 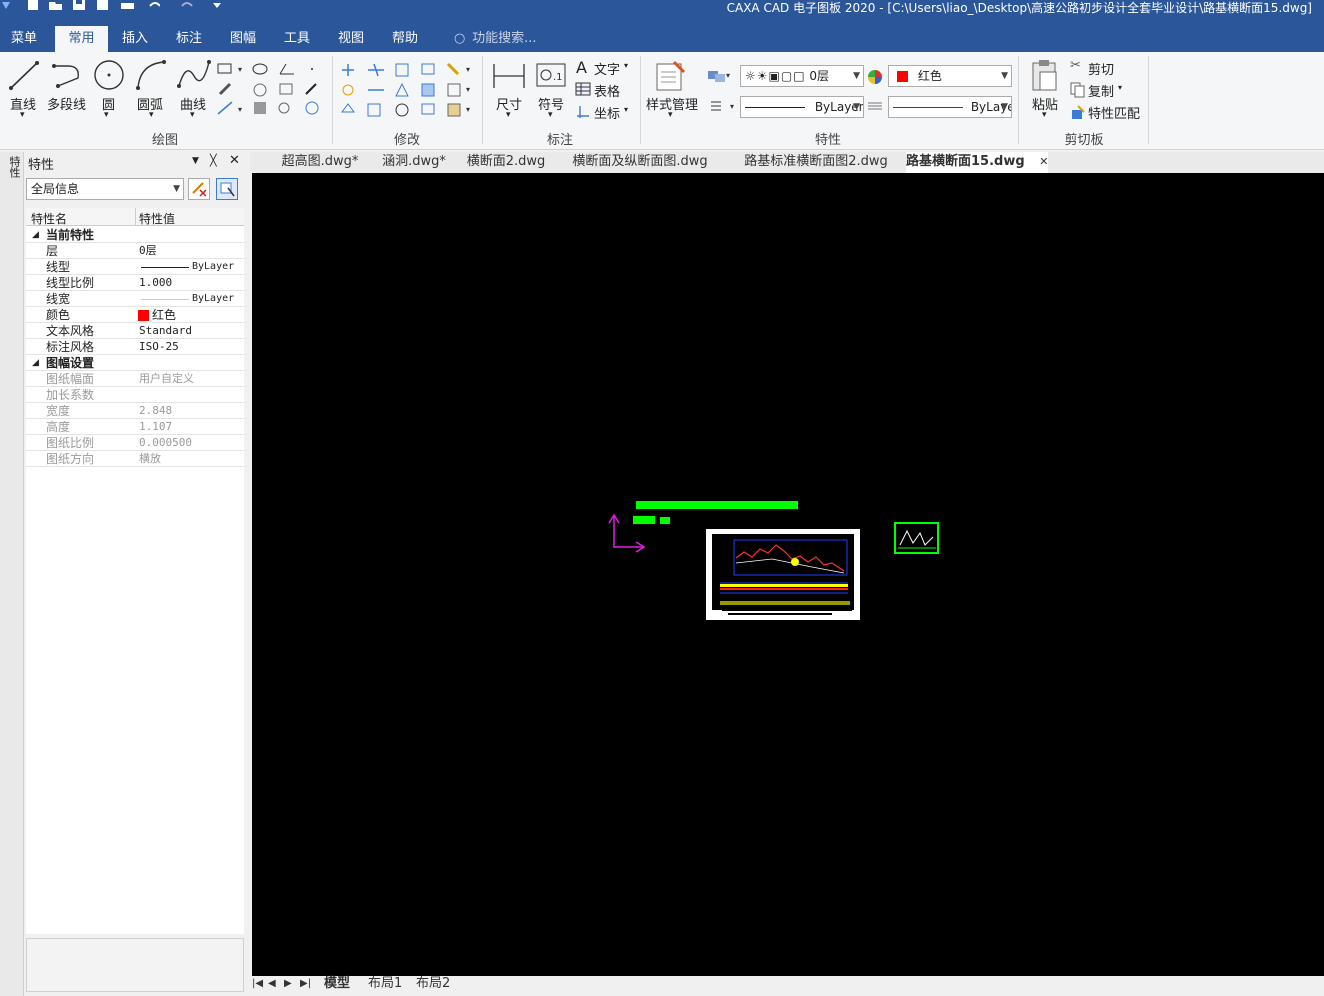 What do you see at coordinates (243, 39) in the screenshot?
I see `tab-sheet: 图幅` at bounding box center [243, 39].